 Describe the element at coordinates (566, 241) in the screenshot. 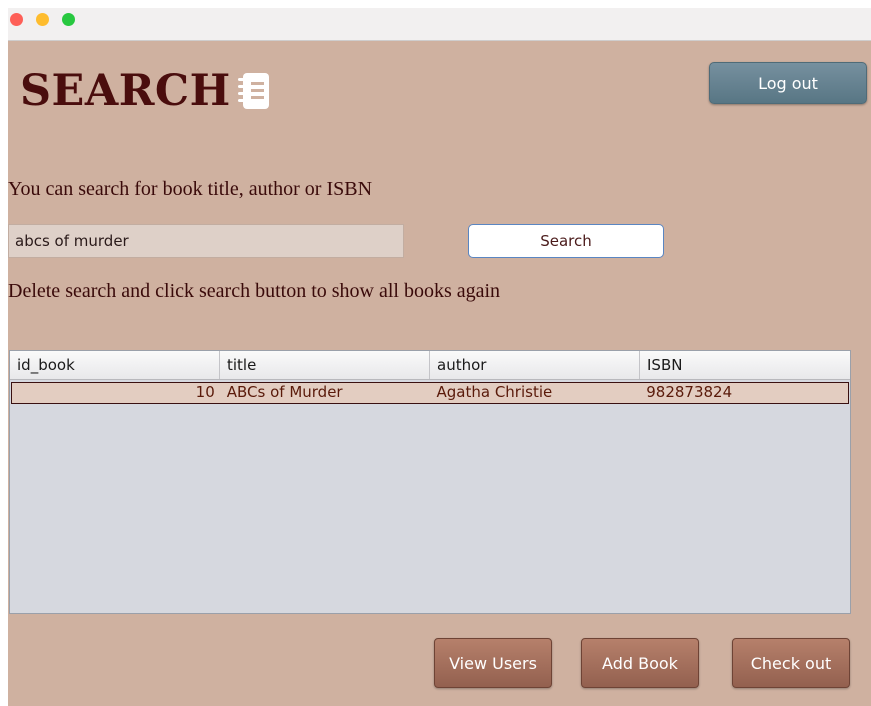

I see `search-button: Search` at that location.